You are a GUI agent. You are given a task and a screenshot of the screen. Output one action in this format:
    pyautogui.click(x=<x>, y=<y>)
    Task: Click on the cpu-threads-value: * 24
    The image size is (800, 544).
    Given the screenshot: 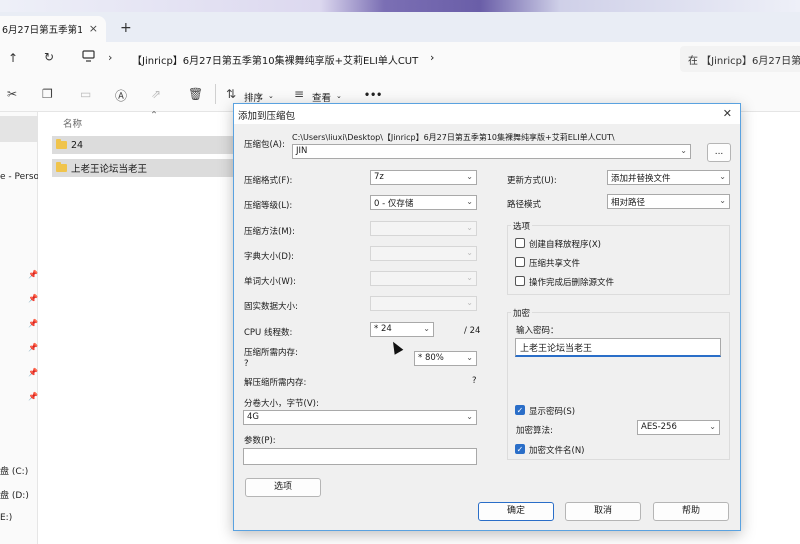 What is the action you would take?
    pyautogui.click(x=383, y=329)
    